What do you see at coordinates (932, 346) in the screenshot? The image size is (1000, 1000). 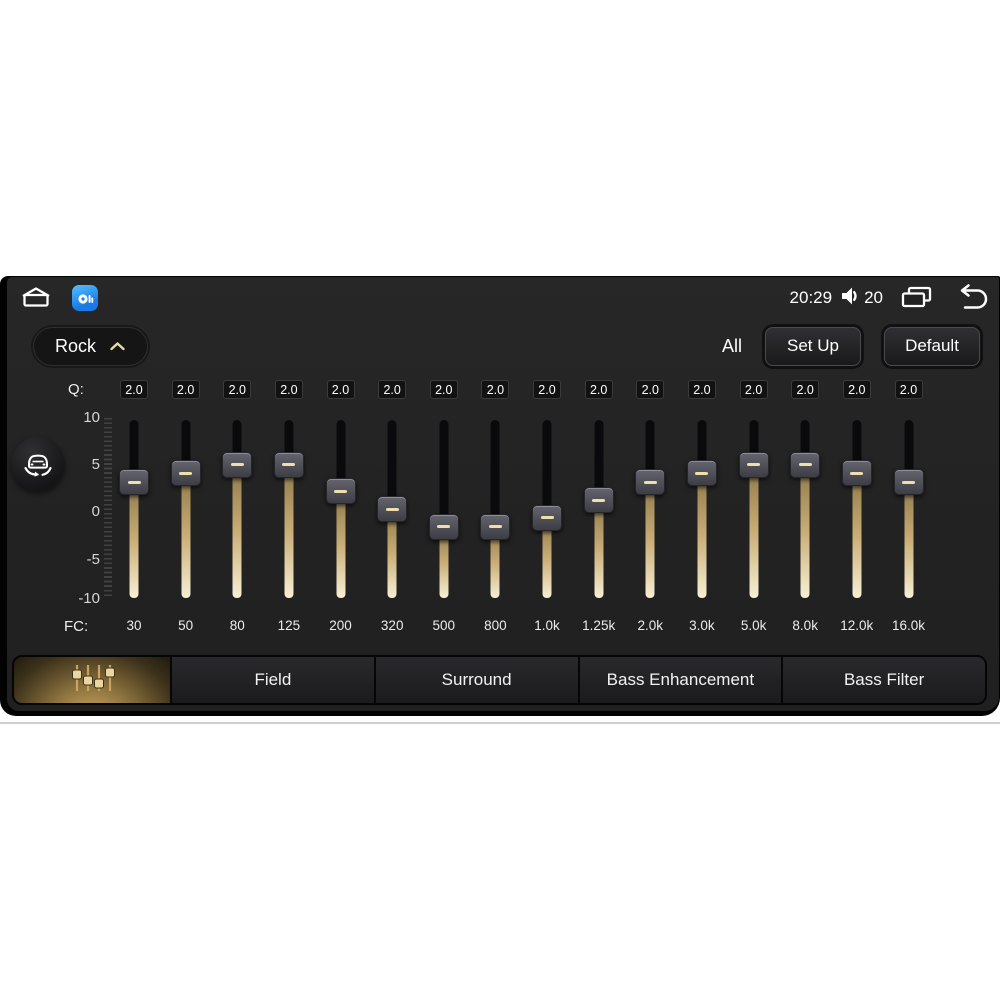 I see `default-button: Default` at bounding box center [932, 346].